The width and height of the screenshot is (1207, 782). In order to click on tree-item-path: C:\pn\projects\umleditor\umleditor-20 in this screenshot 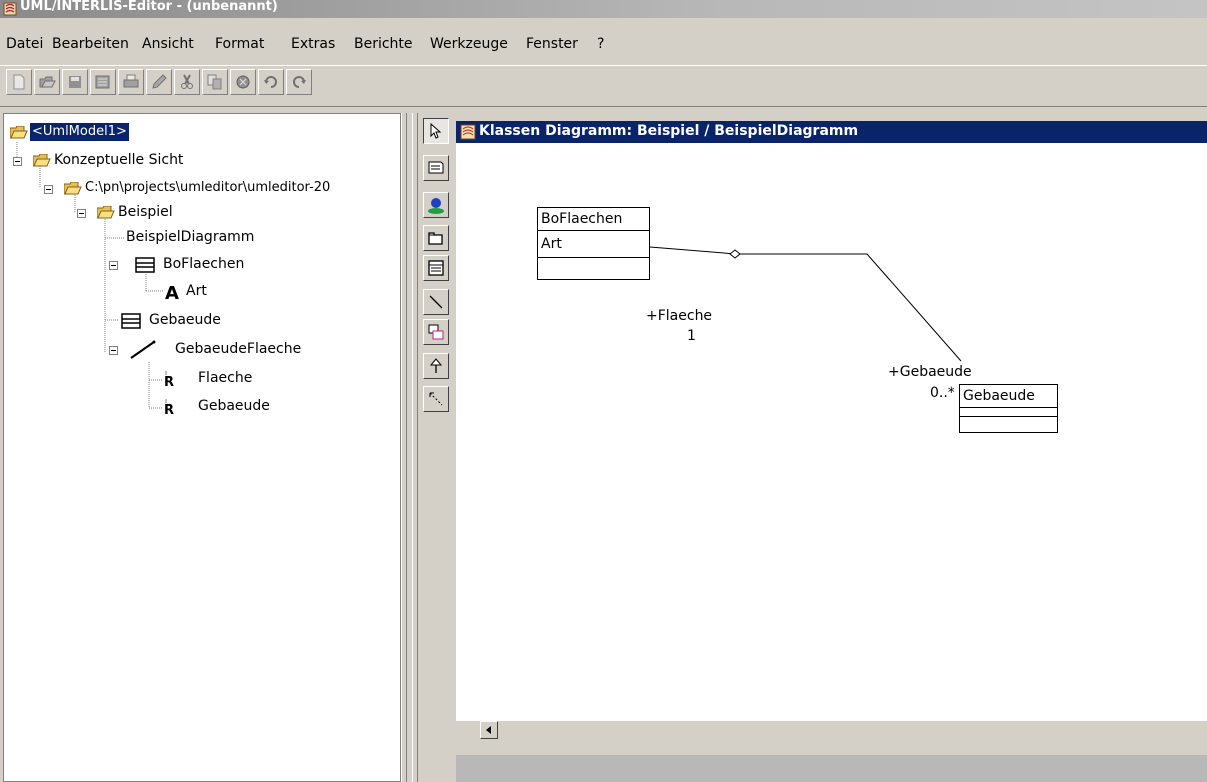, I will do `click(222, 189)`.